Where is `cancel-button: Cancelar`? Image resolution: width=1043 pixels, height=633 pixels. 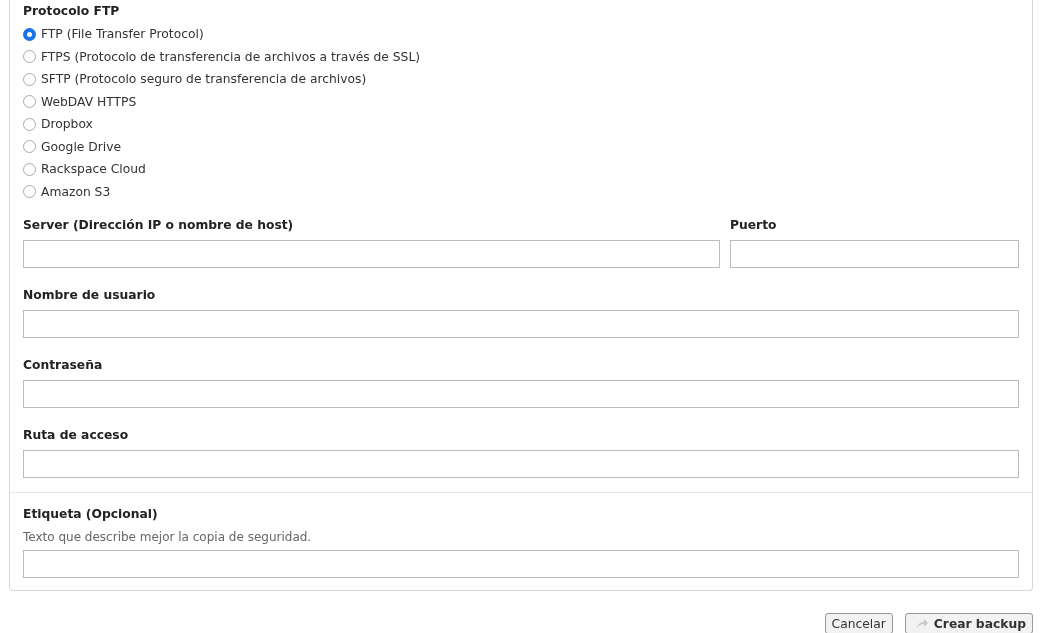 cancel-button: Cancelar is located at coordinates (858, 623).